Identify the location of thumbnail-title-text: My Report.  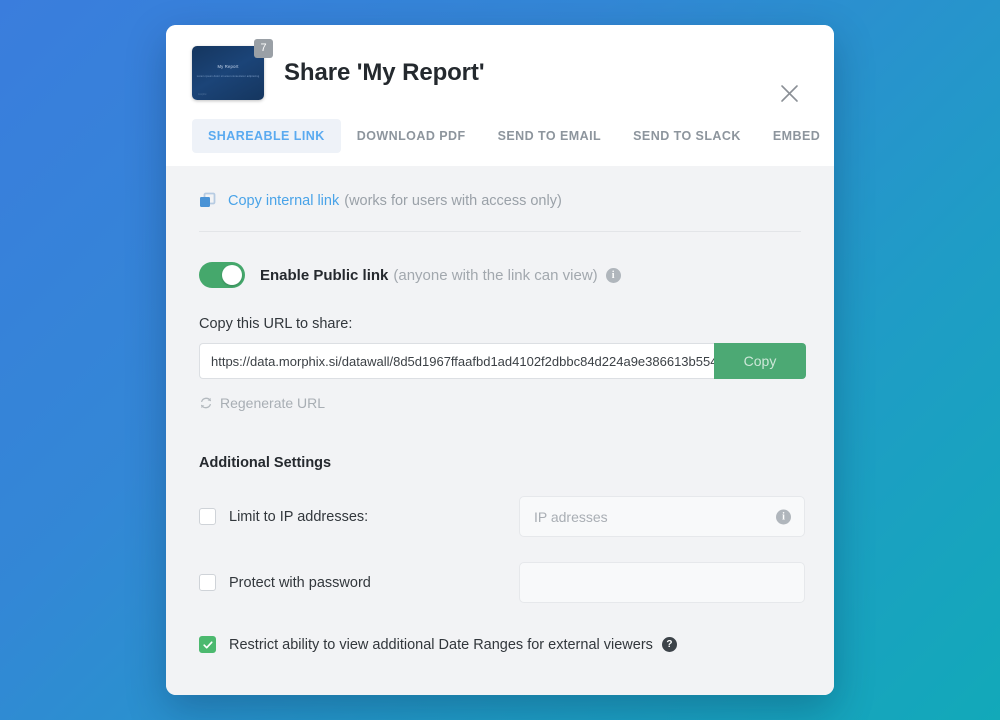
(228, 66).